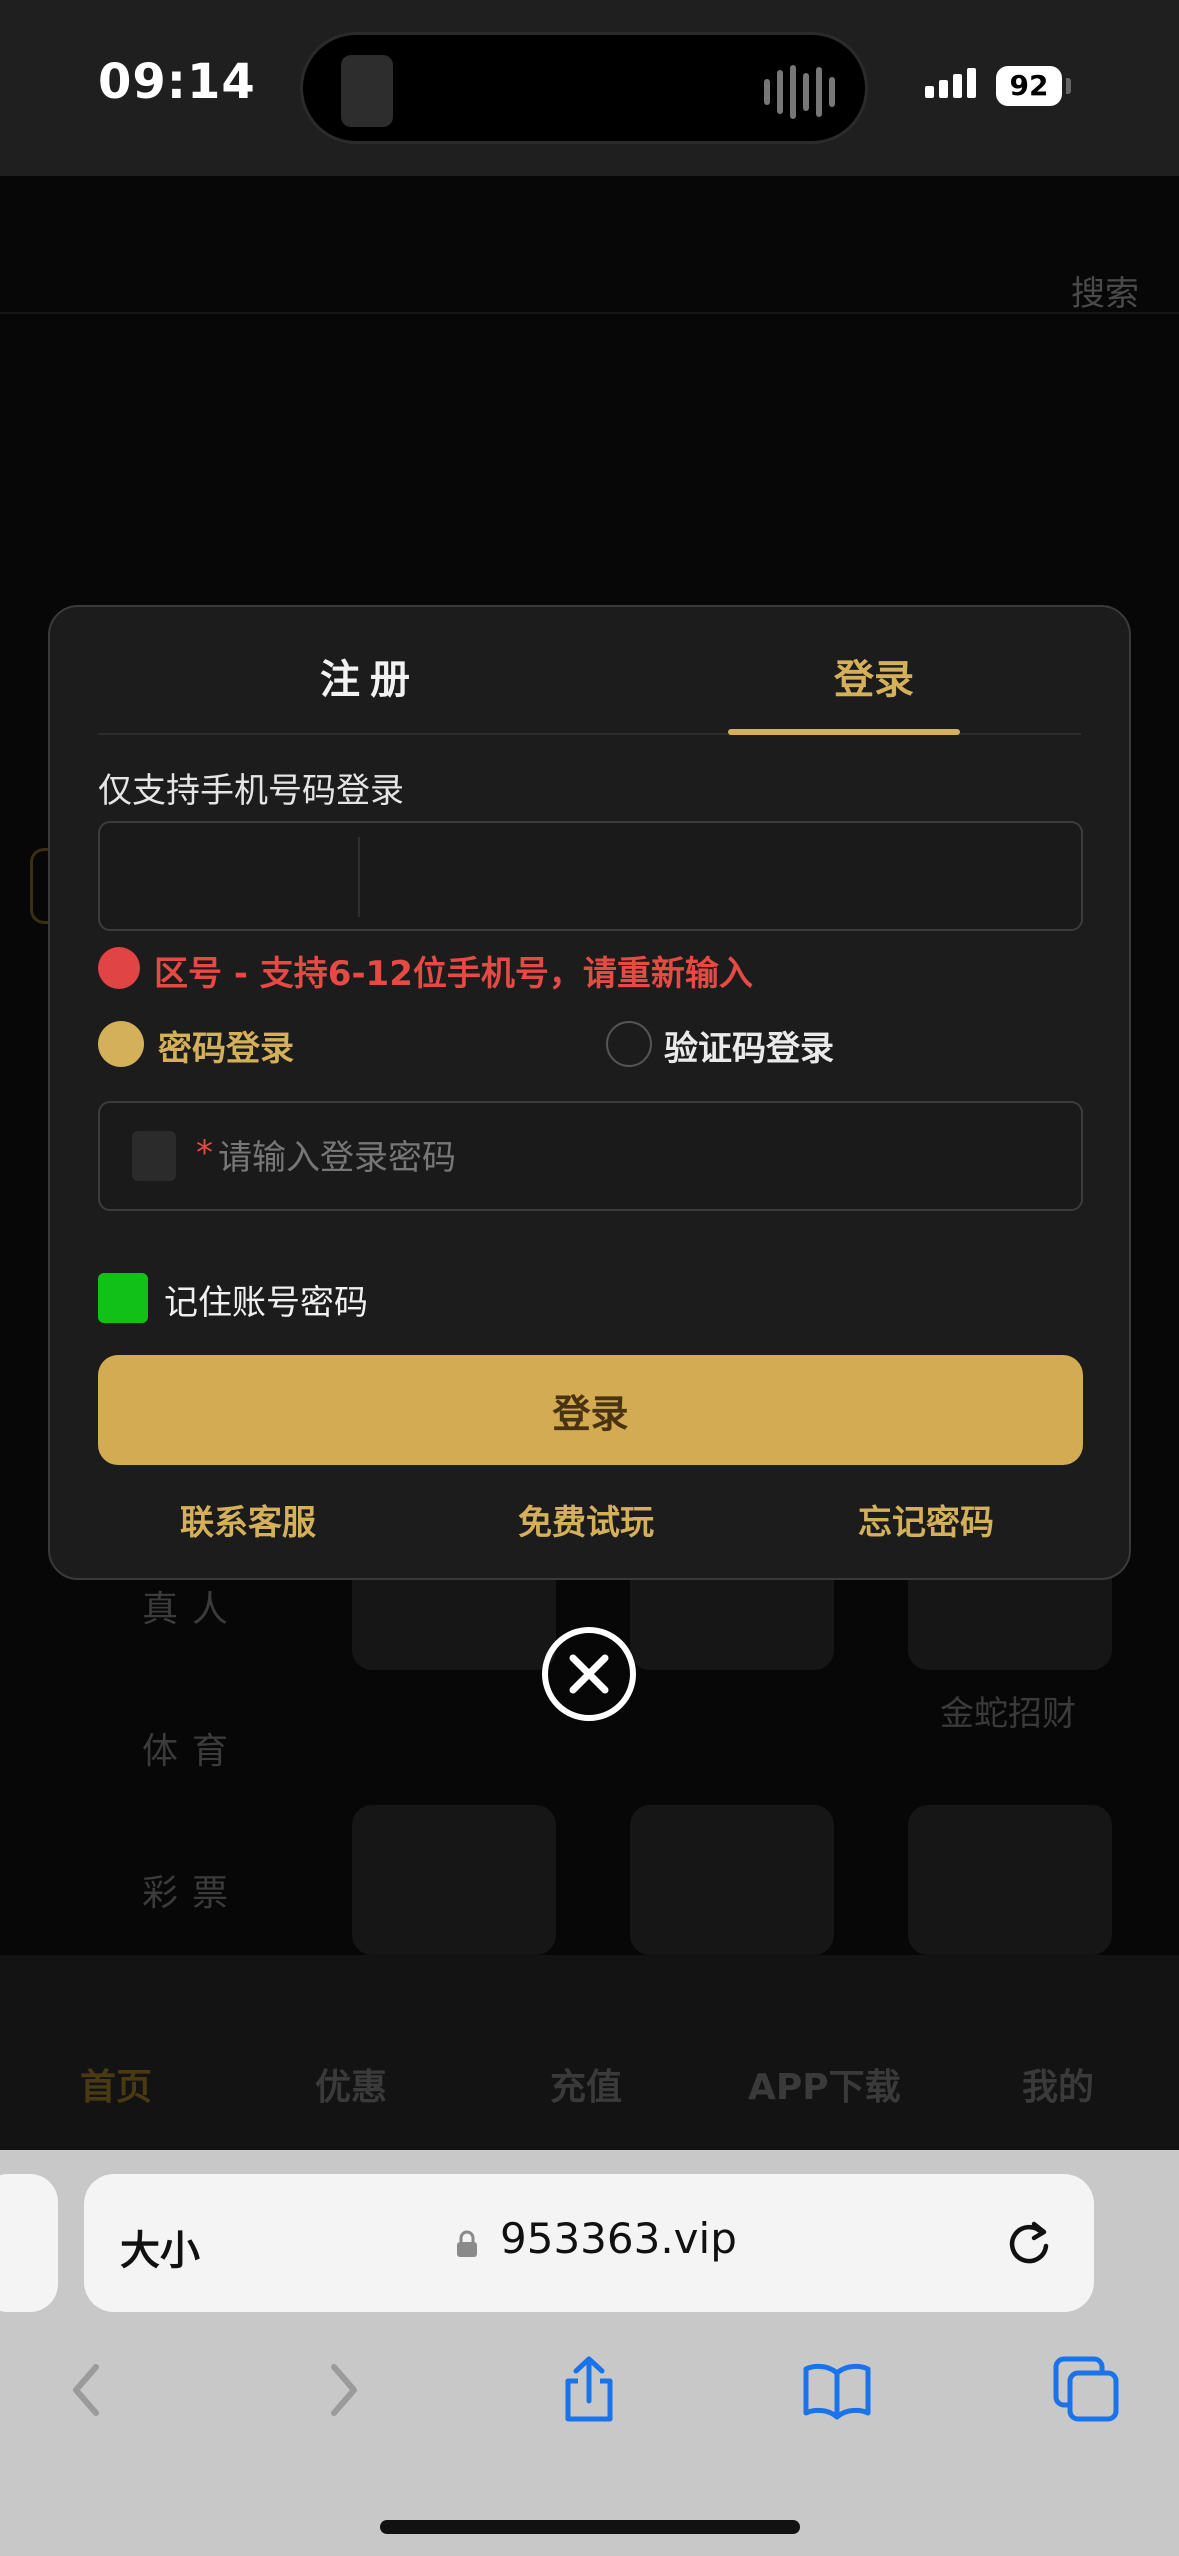  I want to click on cellular-signal-icon, so click(950, 83).